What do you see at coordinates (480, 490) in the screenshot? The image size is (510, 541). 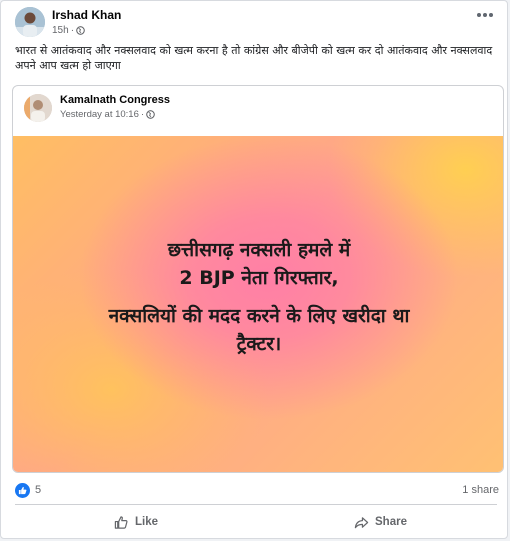 I see `share-count: 1 share` at bounding box center [480, 490].